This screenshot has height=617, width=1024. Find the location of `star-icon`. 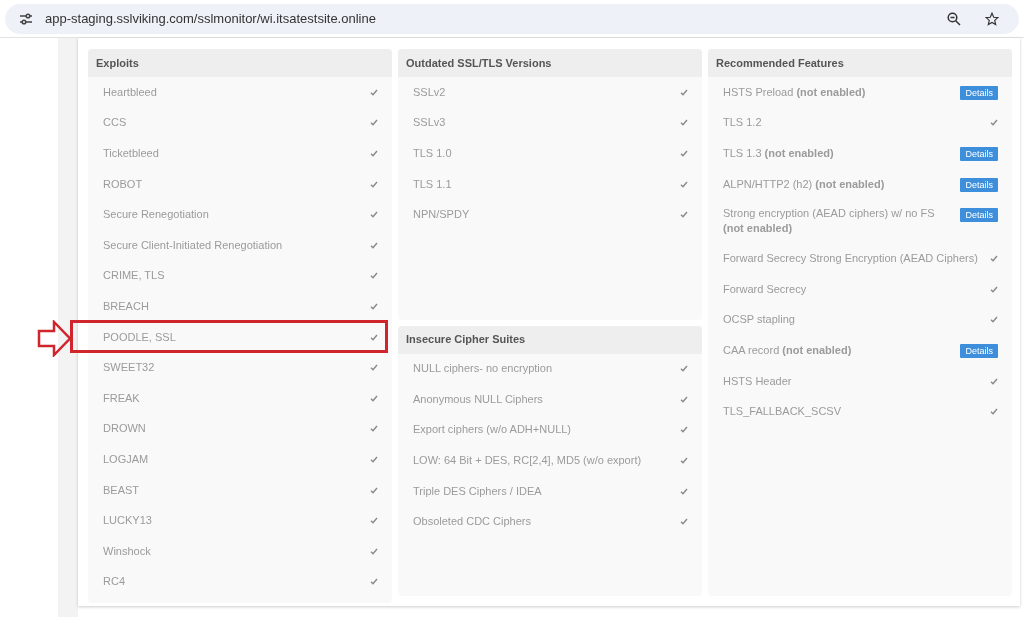

star-icon is located at coordinates (992, 18).